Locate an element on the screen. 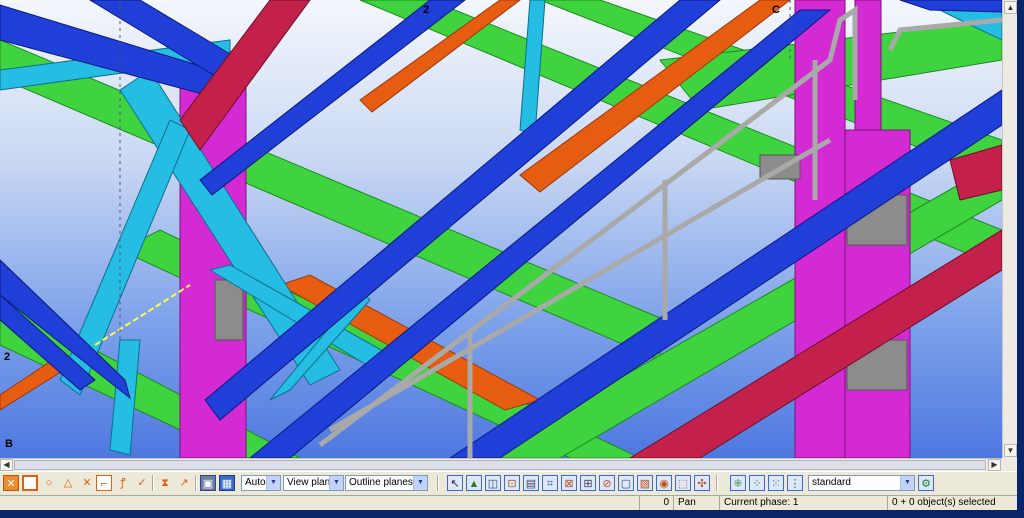  grid-label-2-top: 2 is located at coordinates (426, 10).